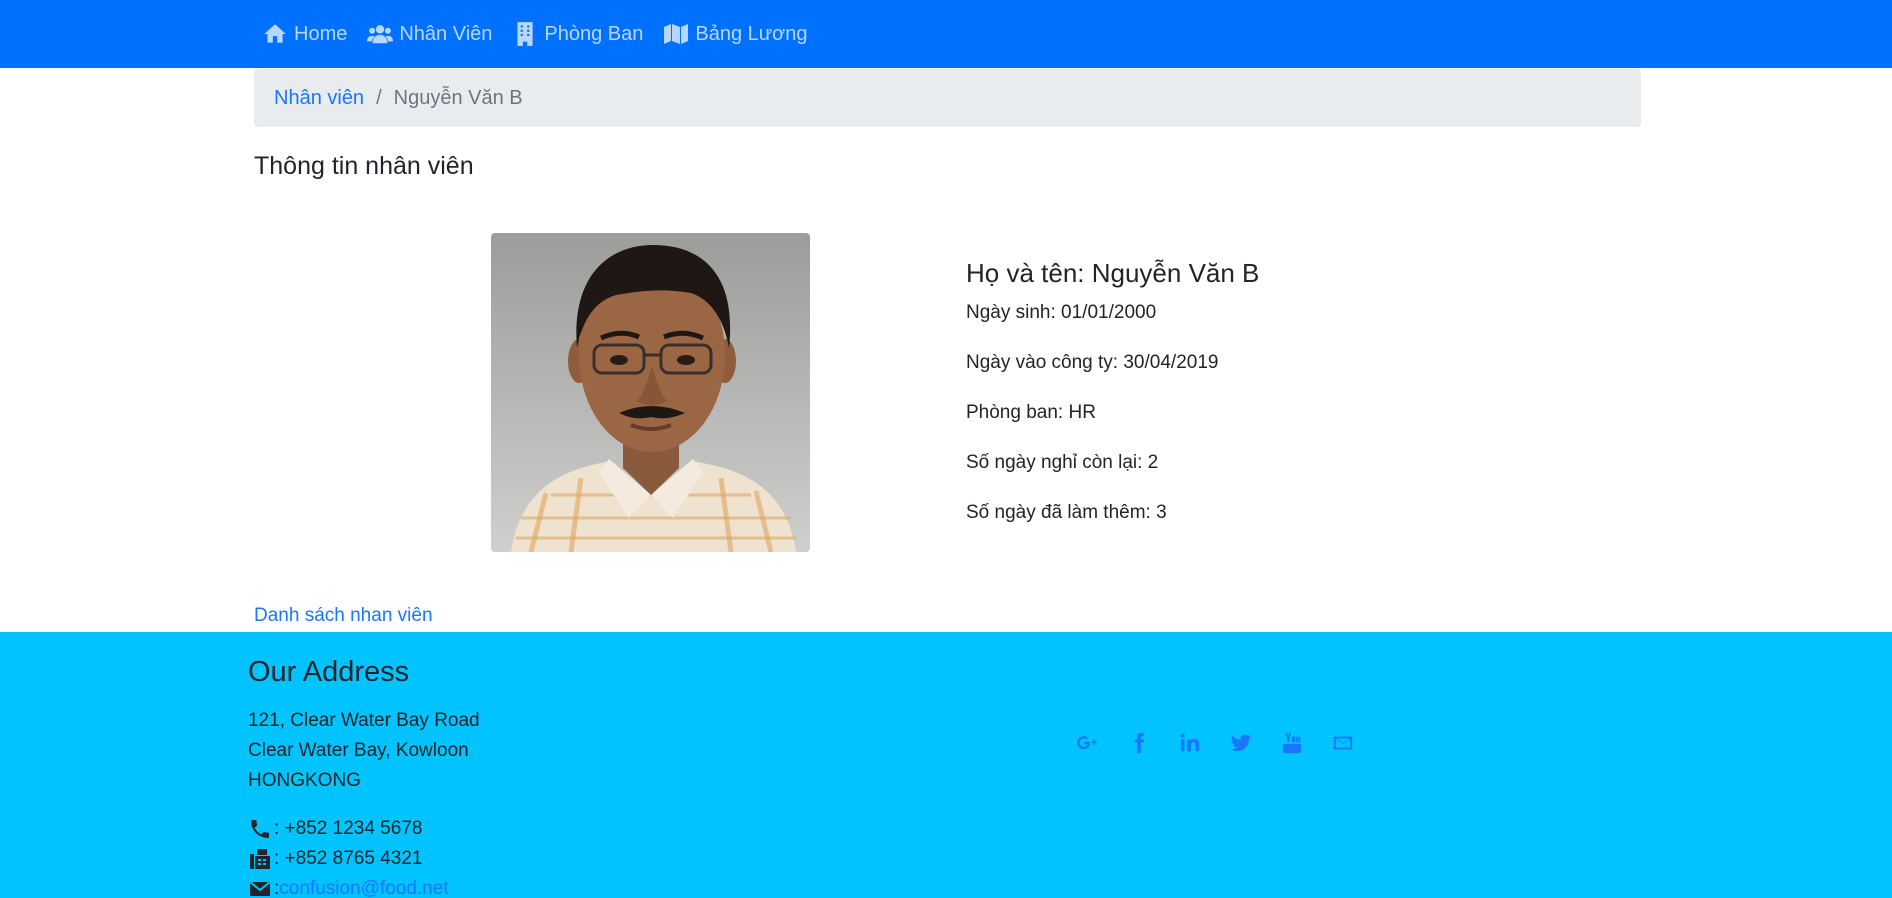  I want to click on home-icon, so click(275, 33).